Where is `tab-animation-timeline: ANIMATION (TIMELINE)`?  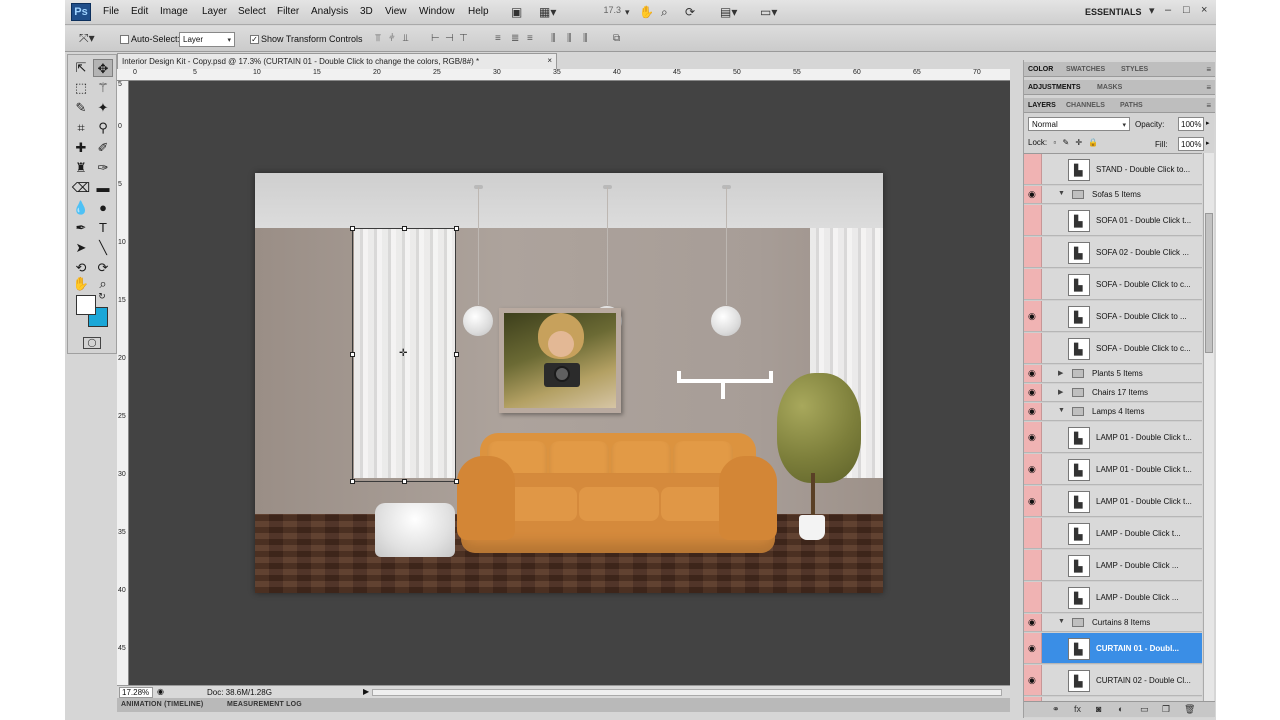
tab-animation-timeline: ANIMATION (TIMELINE) is located at coordinates (162, 704).